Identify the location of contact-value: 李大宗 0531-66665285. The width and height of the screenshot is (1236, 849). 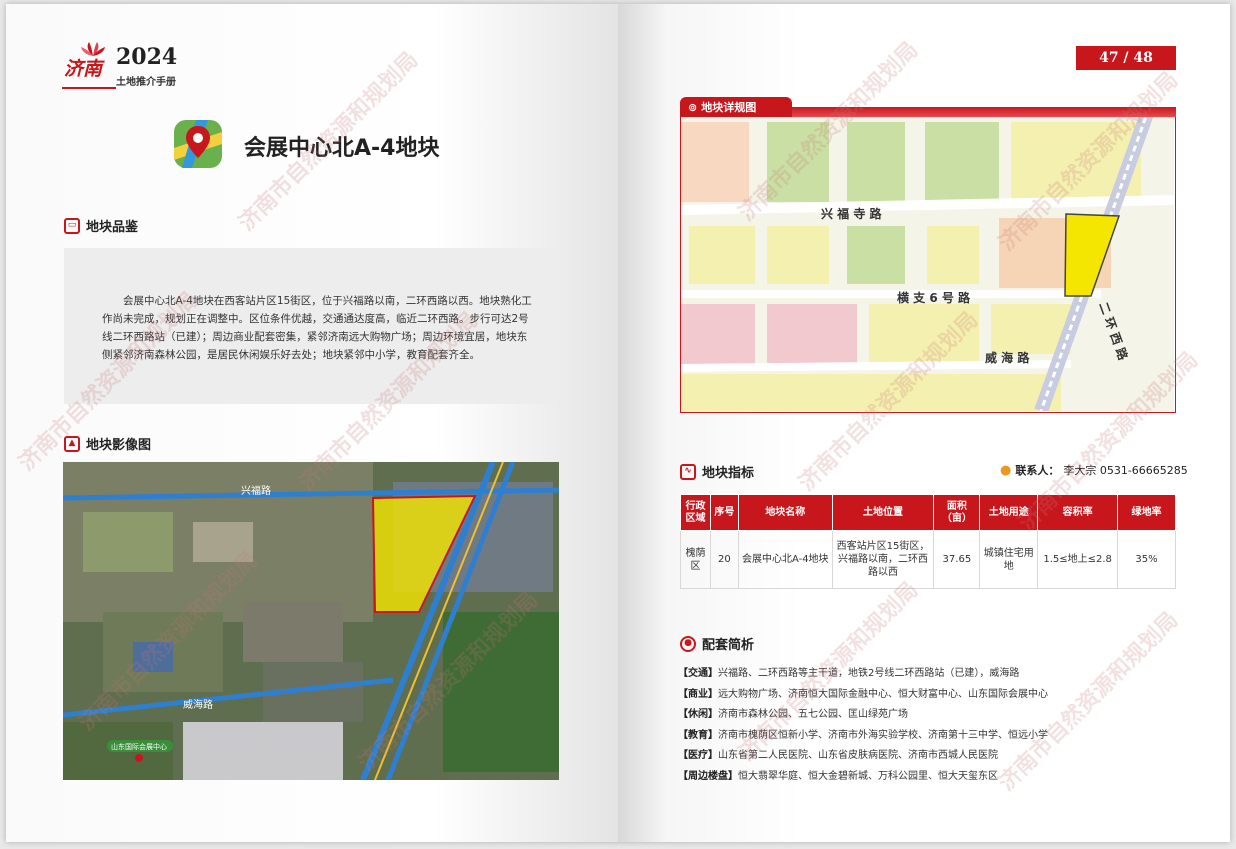
(1125, 470).